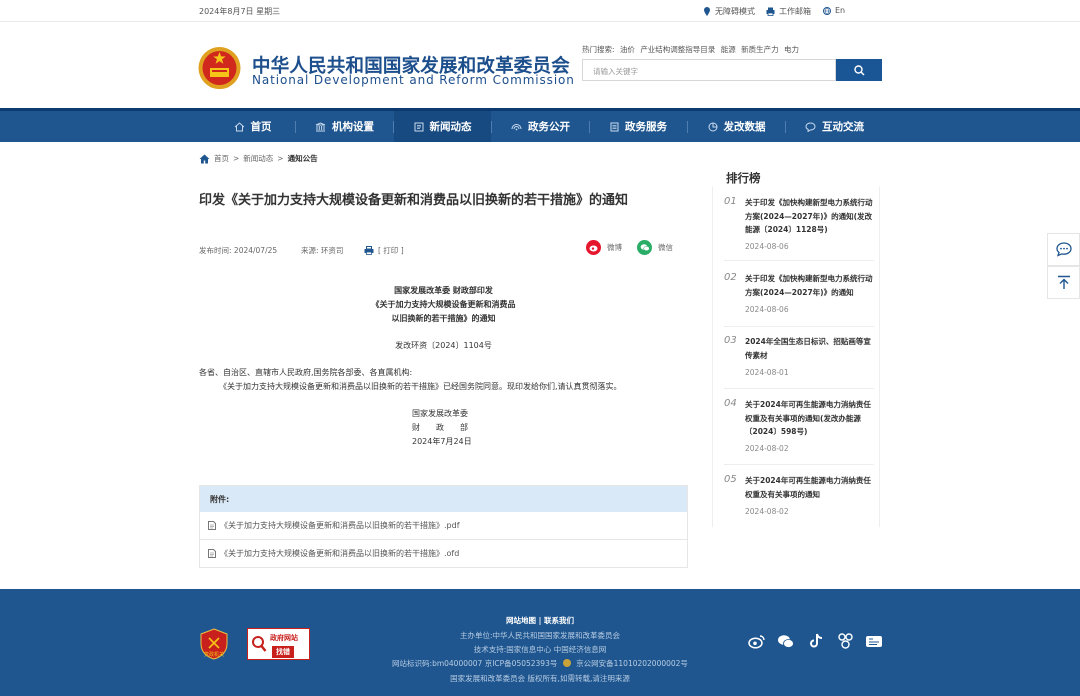 This screenshot has width=1080, height=696. What do you see at coordinates (735, 11) in the screenshot?
I see `accessible-mode-label: 无障碍模式` at bounding box center [735, 11].